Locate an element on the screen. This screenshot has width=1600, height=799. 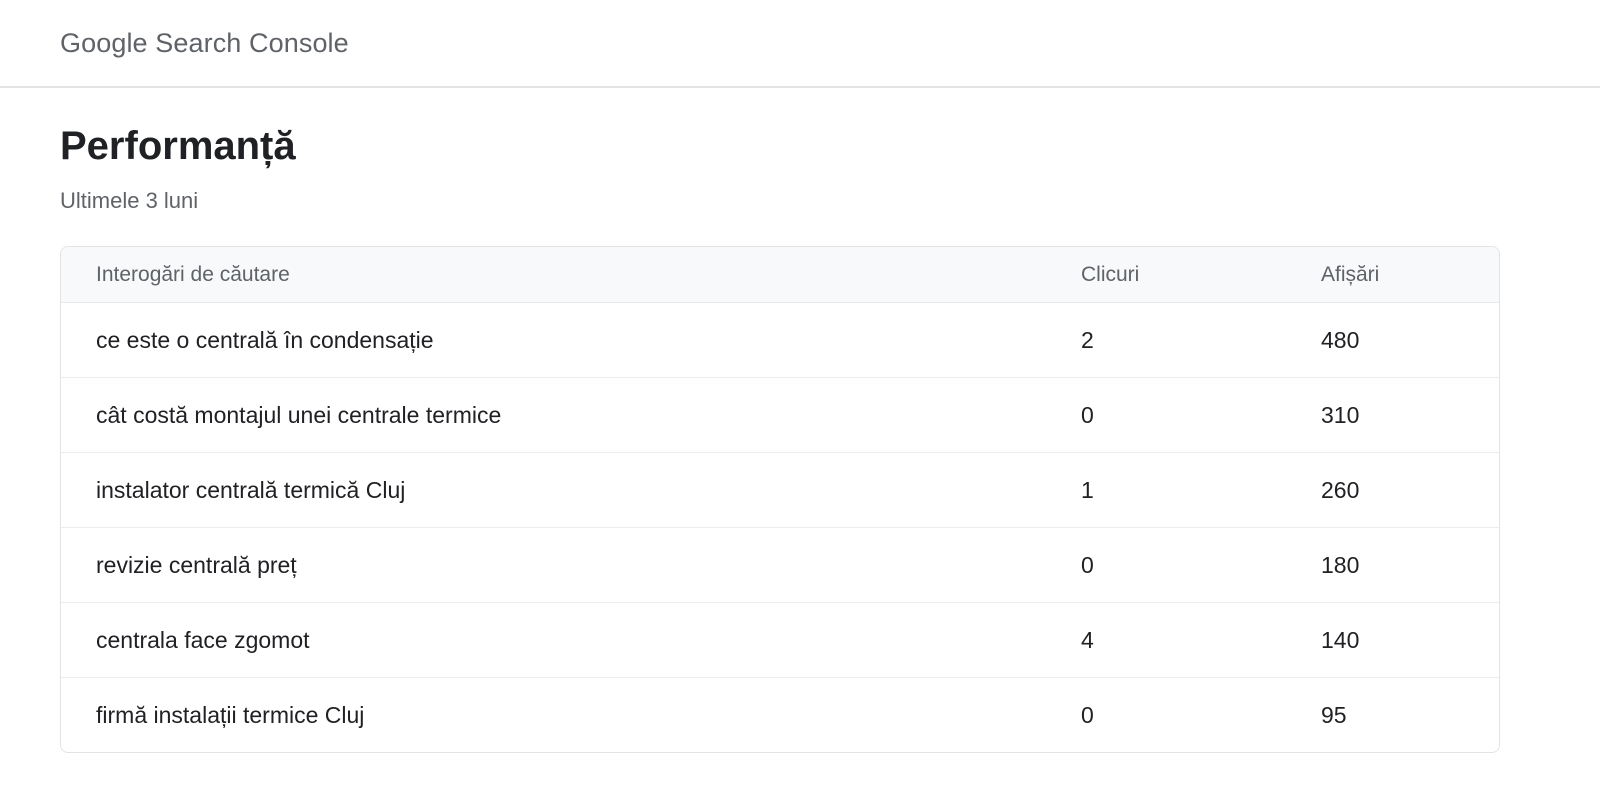
table-header: Interogări de căutare Clicuri Afișări is located at coordinates (780, 275).